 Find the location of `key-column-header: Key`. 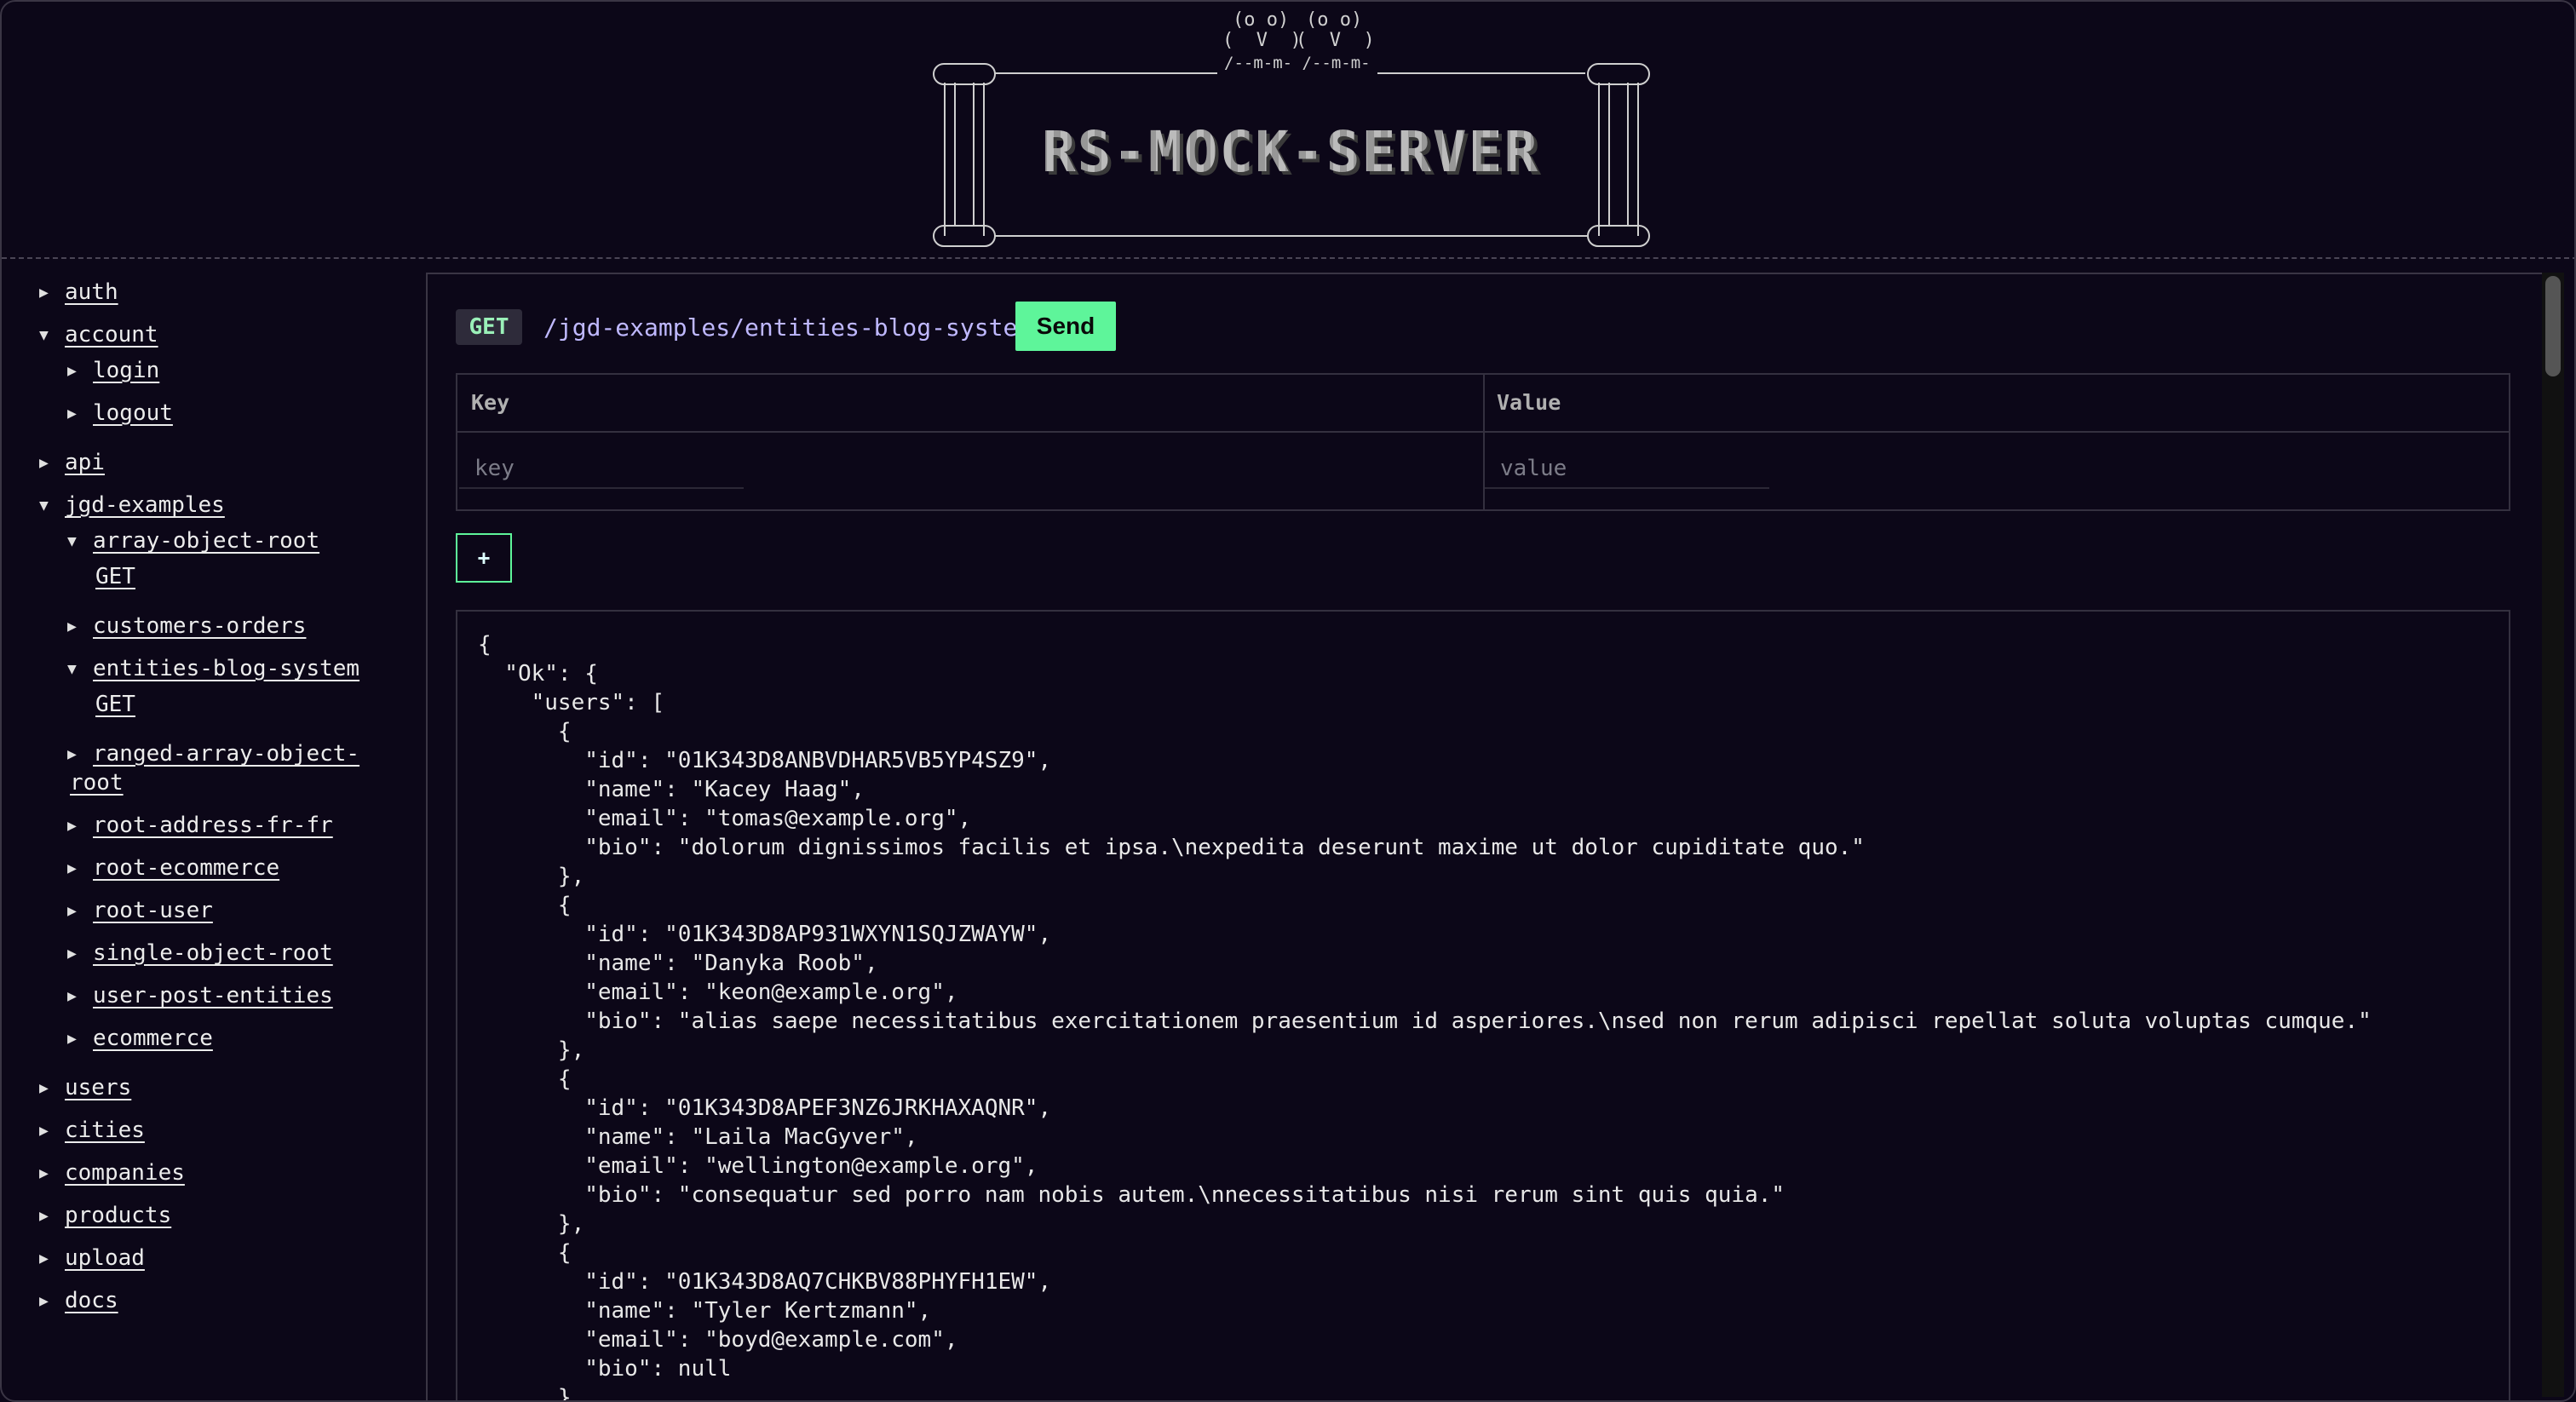

key-column-header: Key is located at coordinates (491, 402).